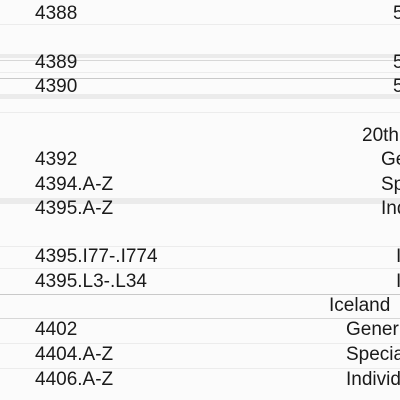 This screenshot has width=400, height=400. Describe the element at coordinates (200, 306) in the screenshot. I see `list-item: Iceland` at that location.